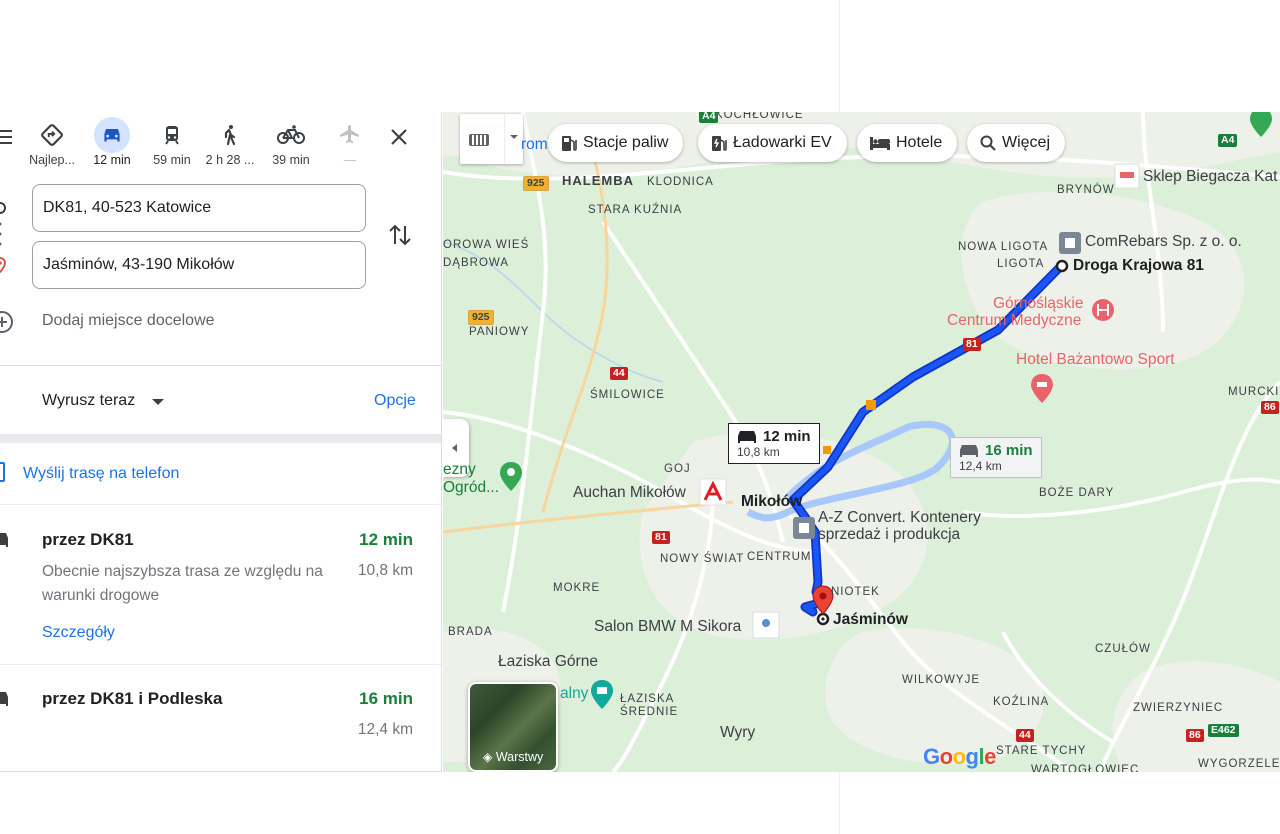 Image resolution: width=1280 pixels, height=834 pixels. I want to click on map-label: Łaziska Górne, so click(548, 661).